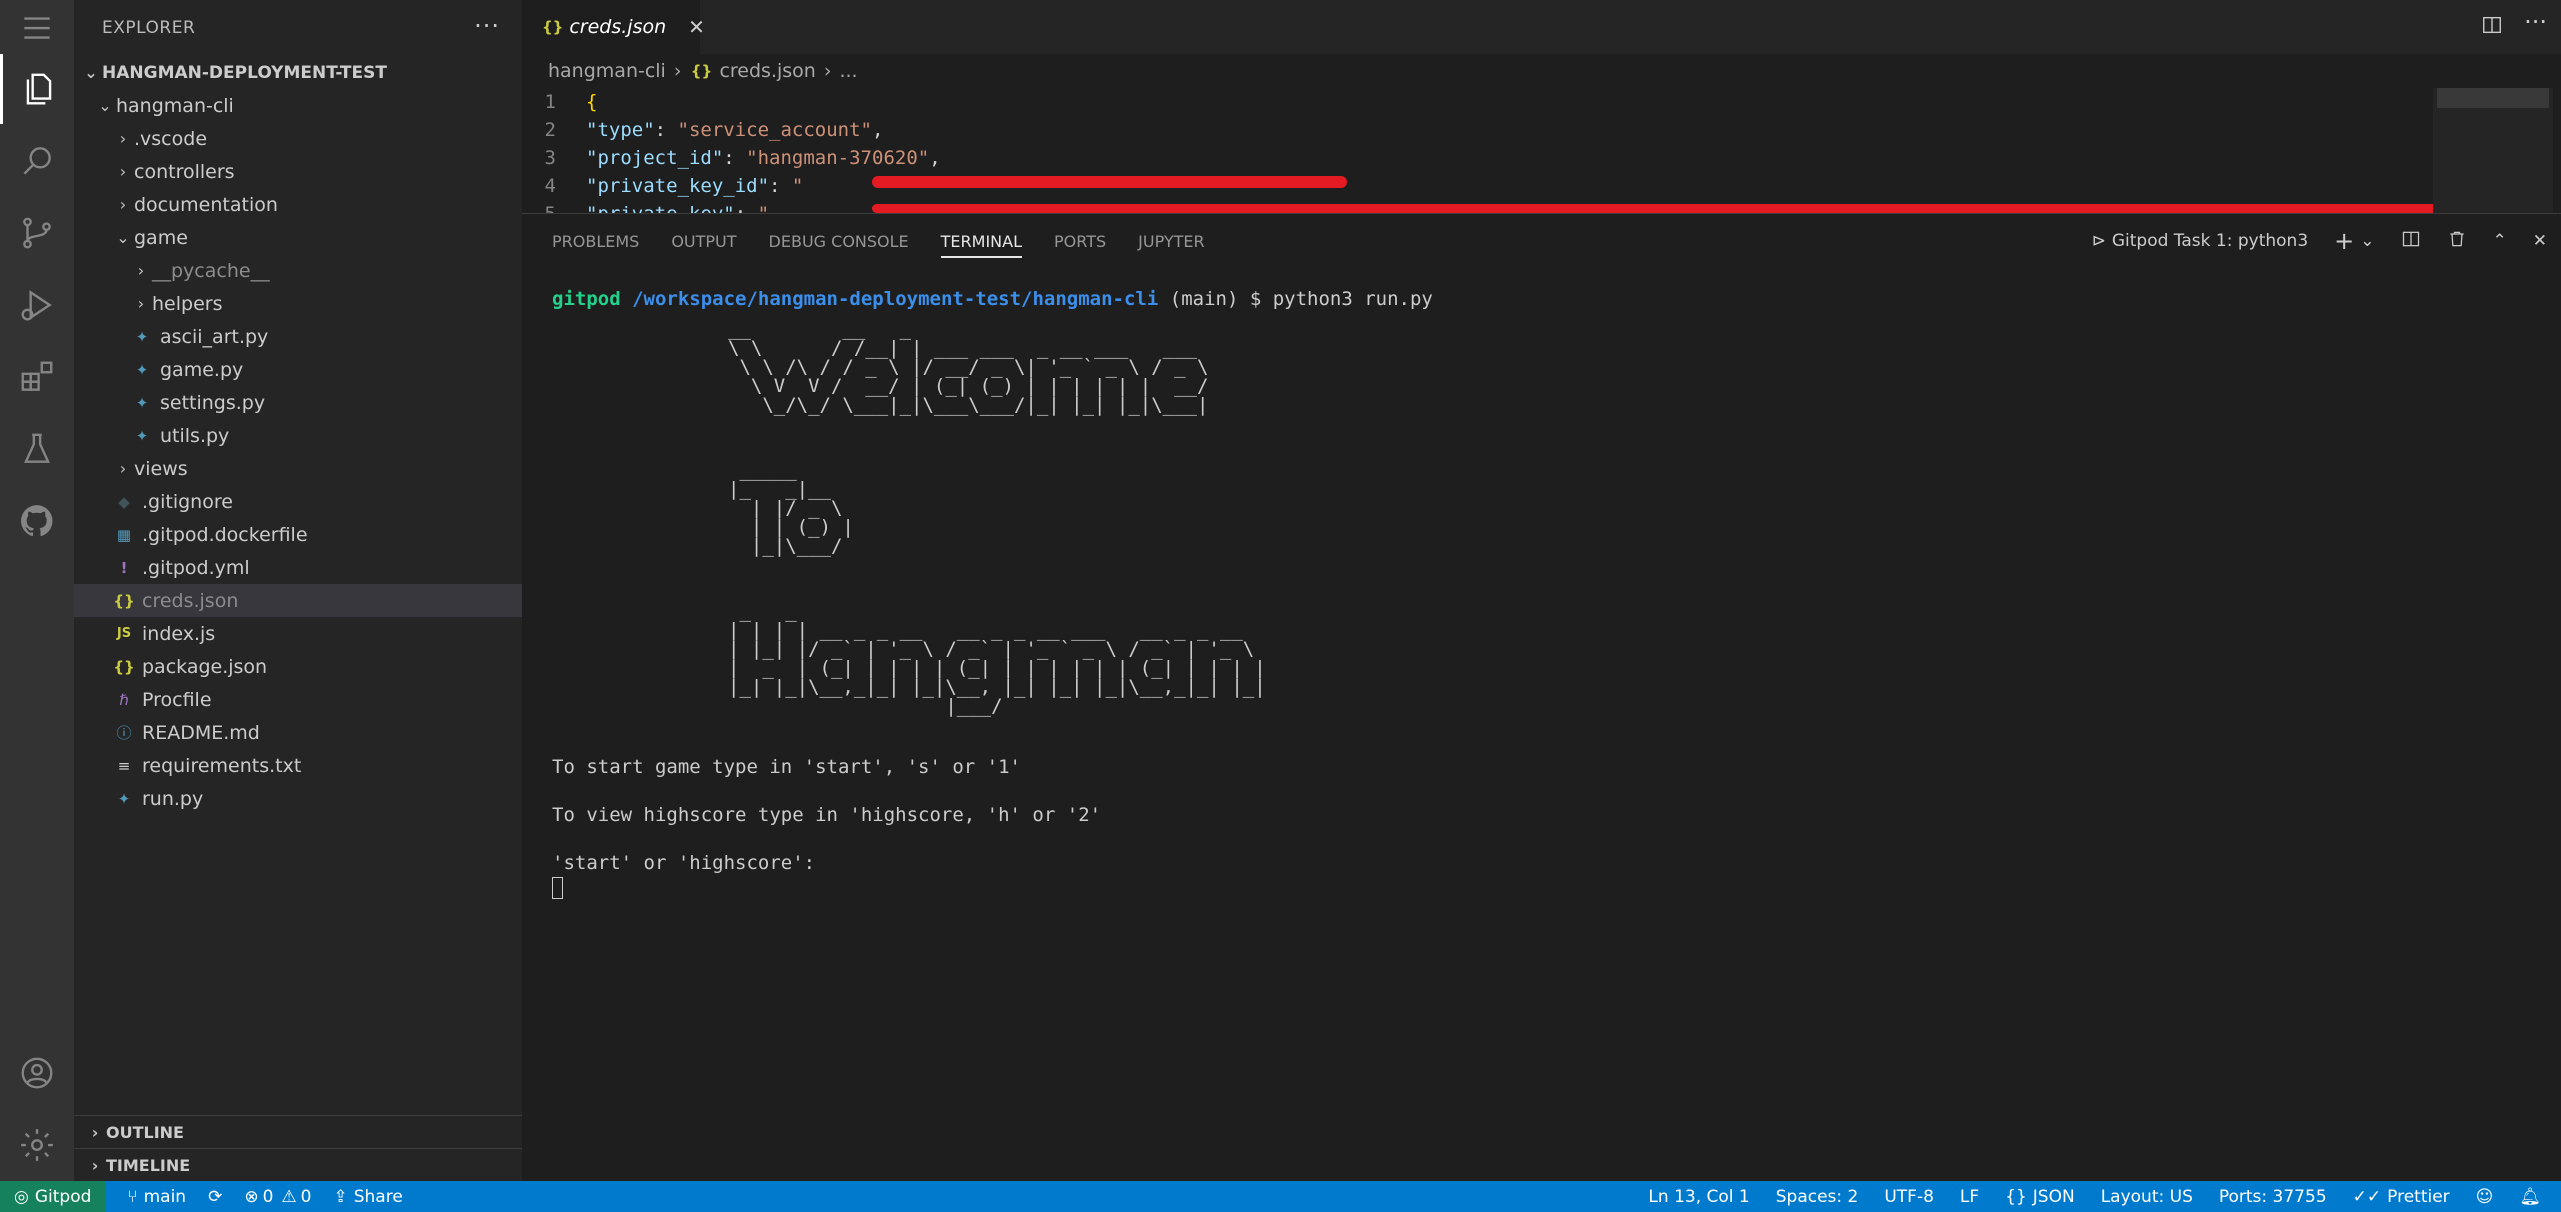 This screenshot has width=2561, height=1212. Describe the element at coordinates (298, 1131) in the screenshot. I see `outline-section: › OUTLINE` at that location.